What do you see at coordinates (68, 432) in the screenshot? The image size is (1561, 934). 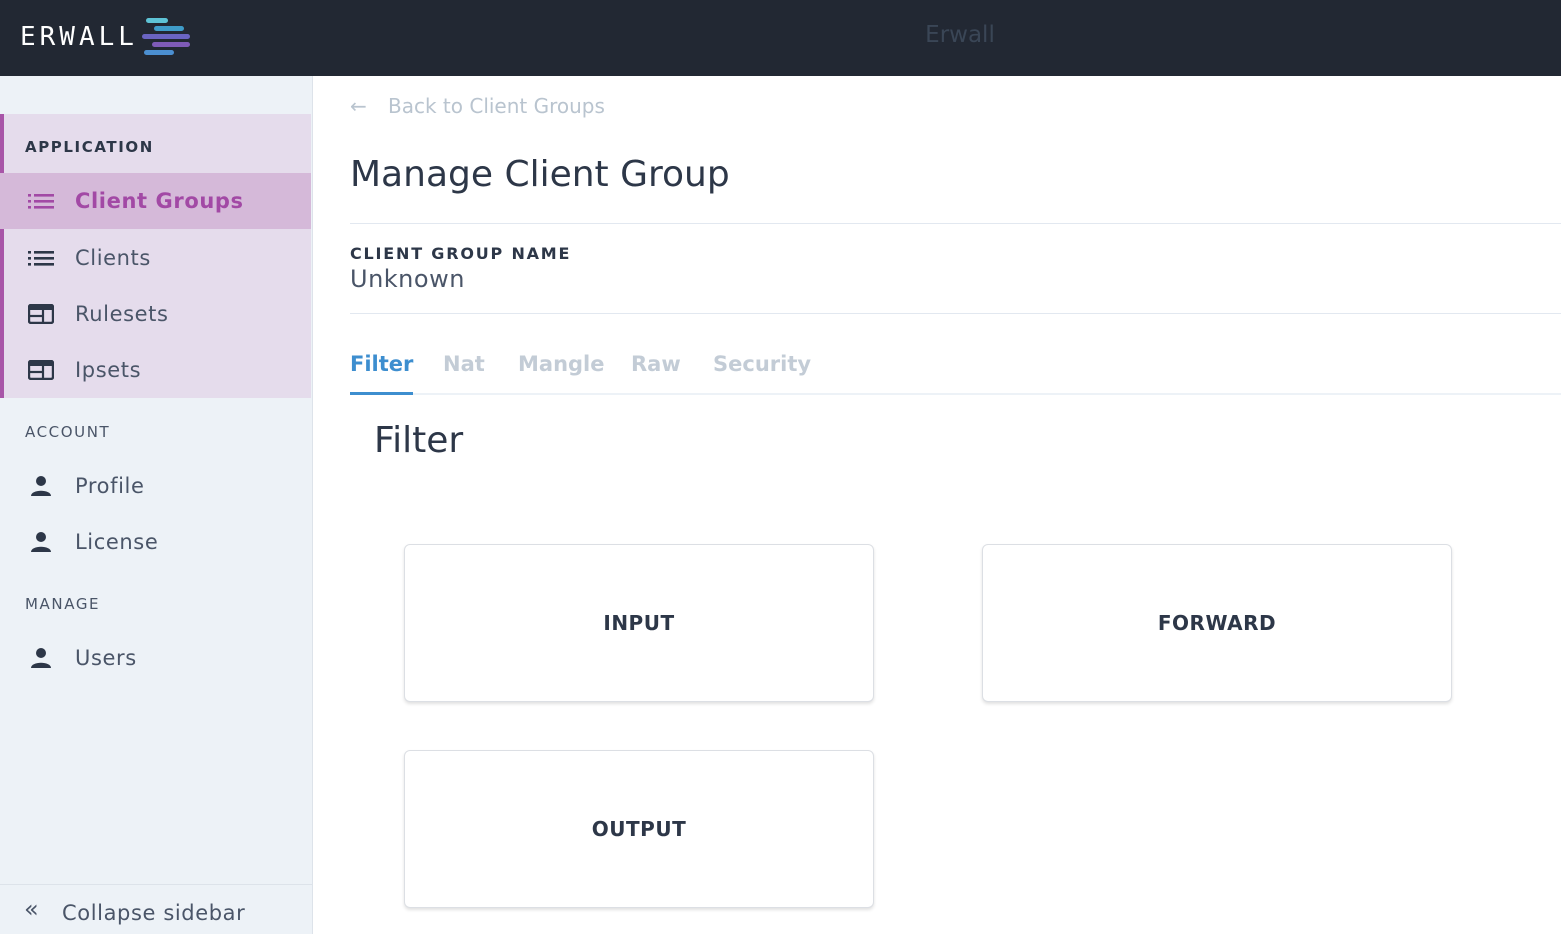 I see `section-label-account: ACCOUNT` at bounding box center [68, 432].